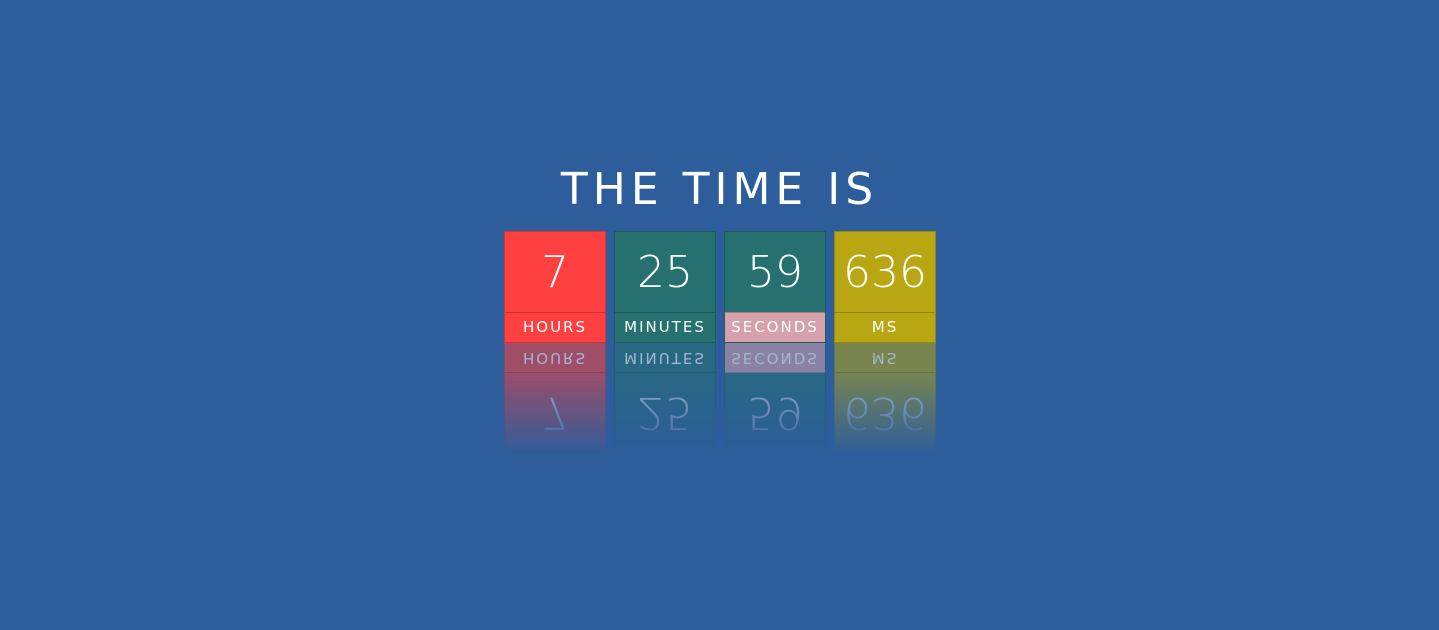 The image size is (1439, 630). I want to click on seconds-box: 59 SECONDS, so click(775, 287).